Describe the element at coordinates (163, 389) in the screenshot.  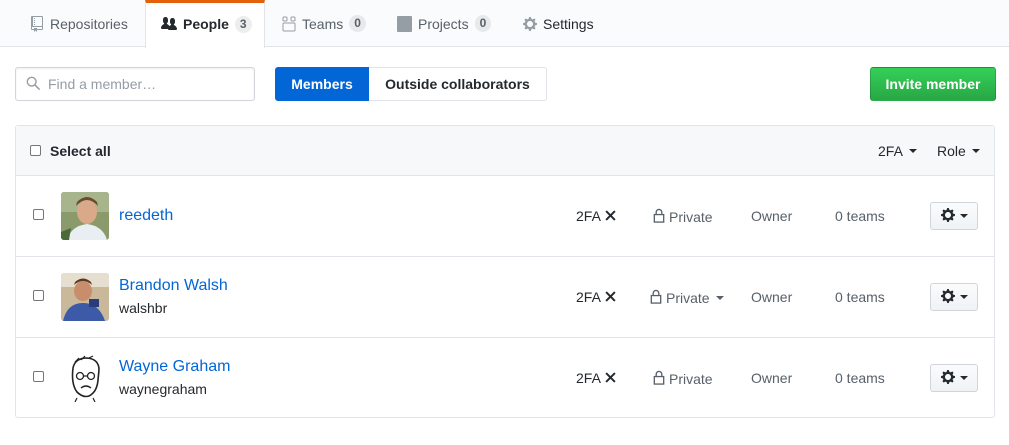
I see `member-login: waynegraham` at that location.